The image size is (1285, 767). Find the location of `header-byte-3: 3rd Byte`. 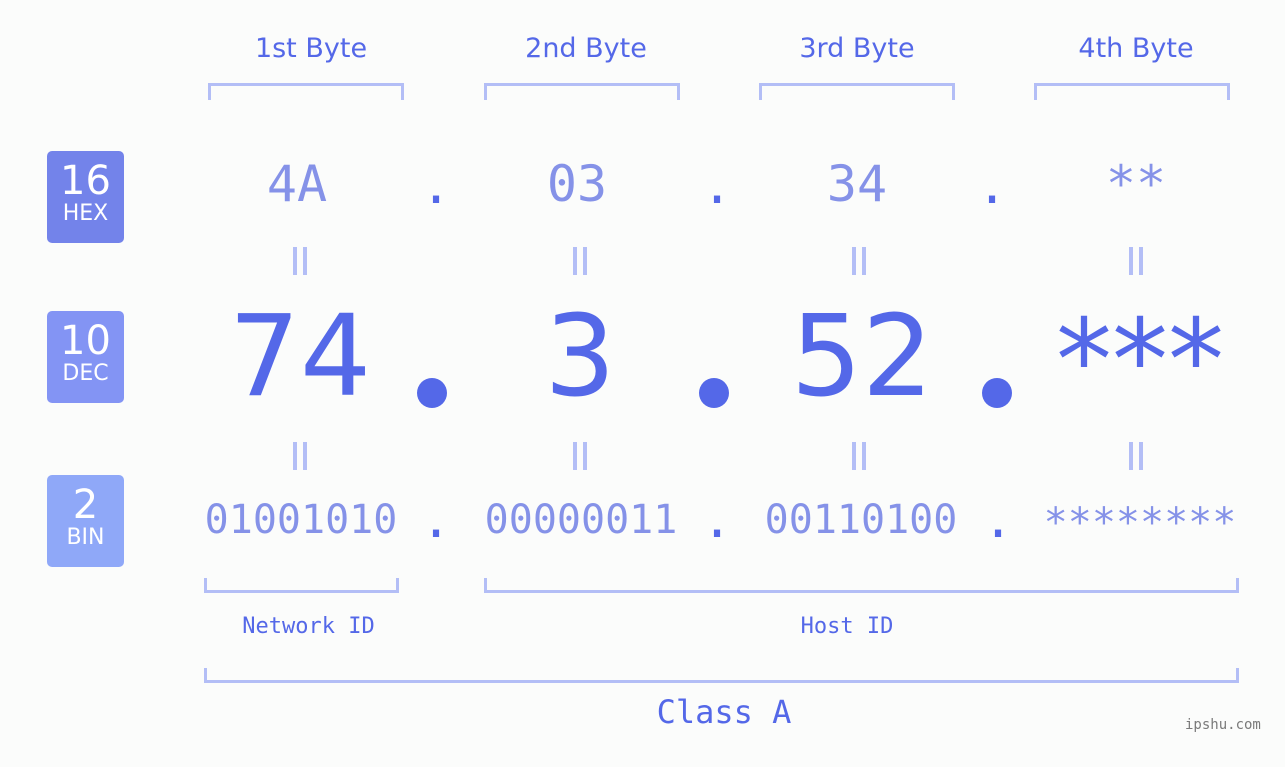

header-byte-3: 3rd Byte is located at coordinates (857, 48).